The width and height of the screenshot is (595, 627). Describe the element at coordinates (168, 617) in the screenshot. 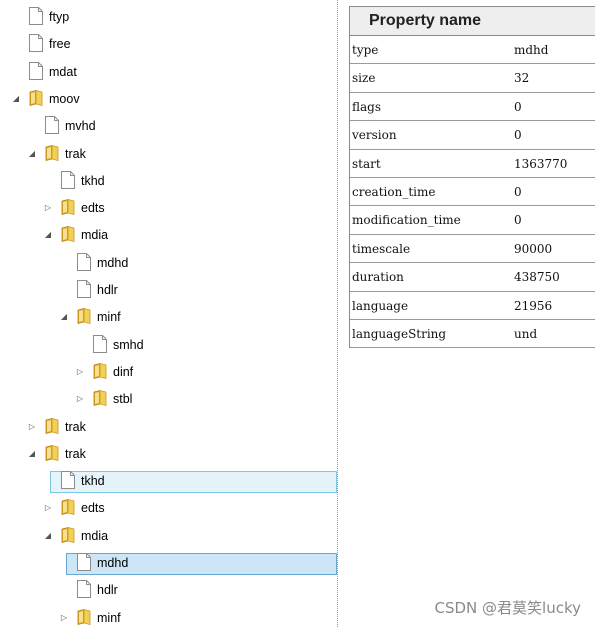

I see `tree-node-minf: ▷ minf` at that location.